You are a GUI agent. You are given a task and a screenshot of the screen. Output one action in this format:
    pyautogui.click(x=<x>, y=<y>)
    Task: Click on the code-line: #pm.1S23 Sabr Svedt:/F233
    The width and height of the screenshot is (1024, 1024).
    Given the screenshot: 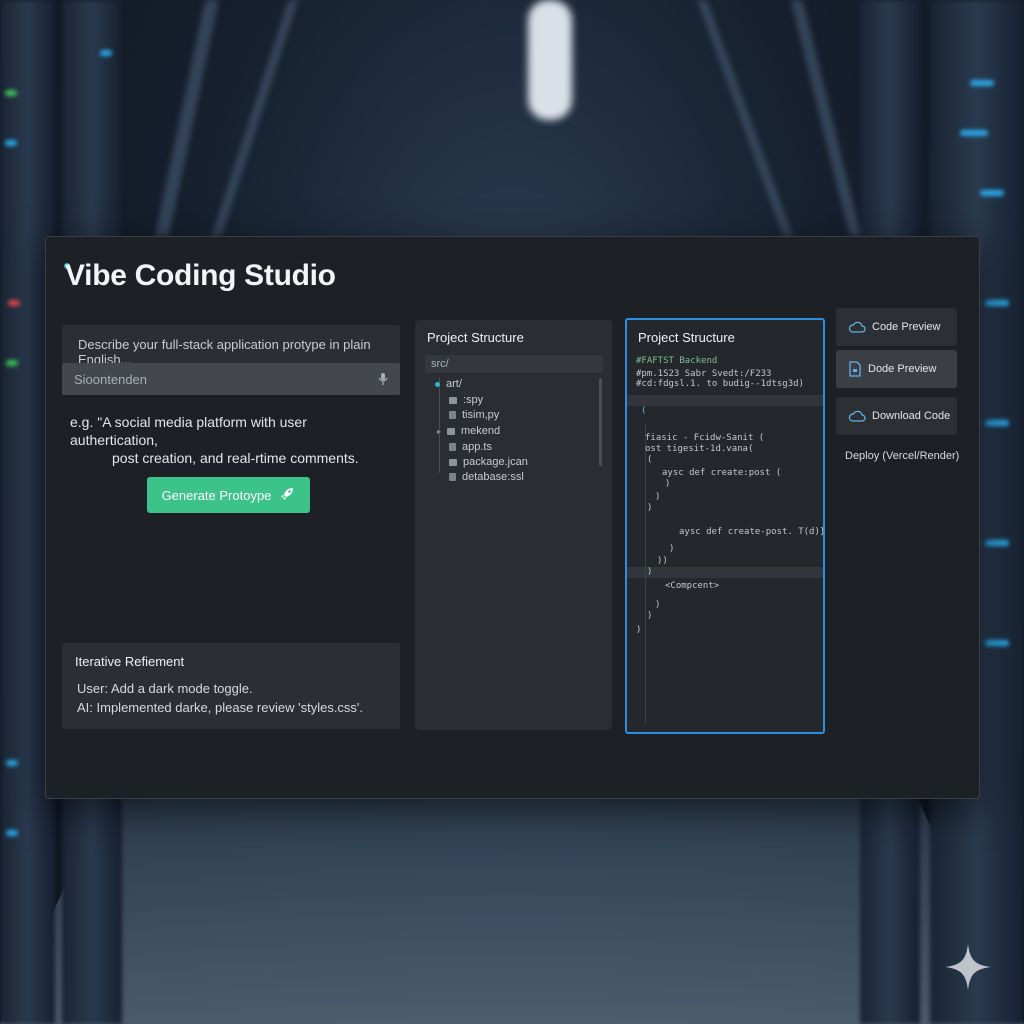 What is the action you would take?
    pyautogui.click(x=704, y=374)
    